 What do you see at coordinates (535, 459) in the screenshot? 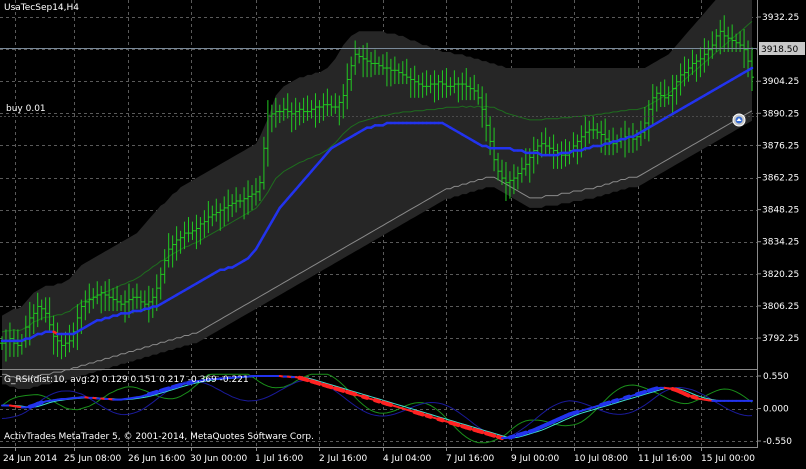
I see `time-tick-label: 9 Jul 00:00` at bounding box center [535, 459].